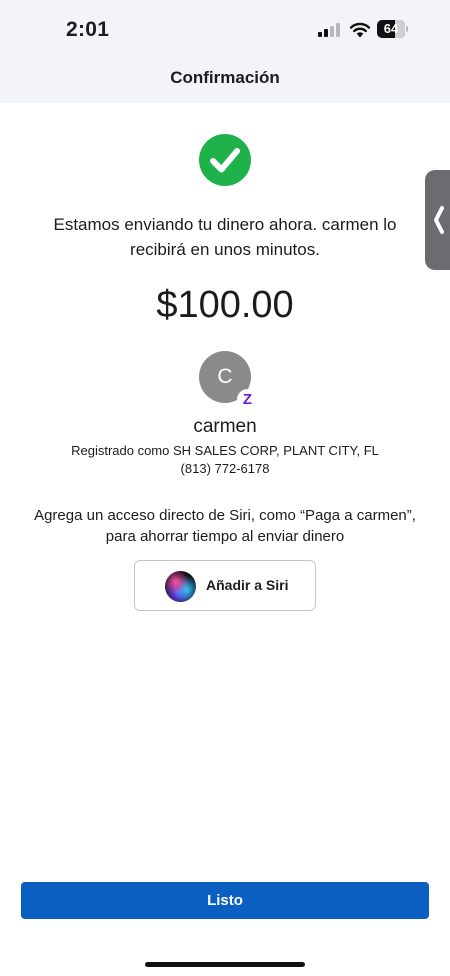 The width and height of the screenshot is (450, 976). I want to click on battery-percentage: 64, so click(391, 28).